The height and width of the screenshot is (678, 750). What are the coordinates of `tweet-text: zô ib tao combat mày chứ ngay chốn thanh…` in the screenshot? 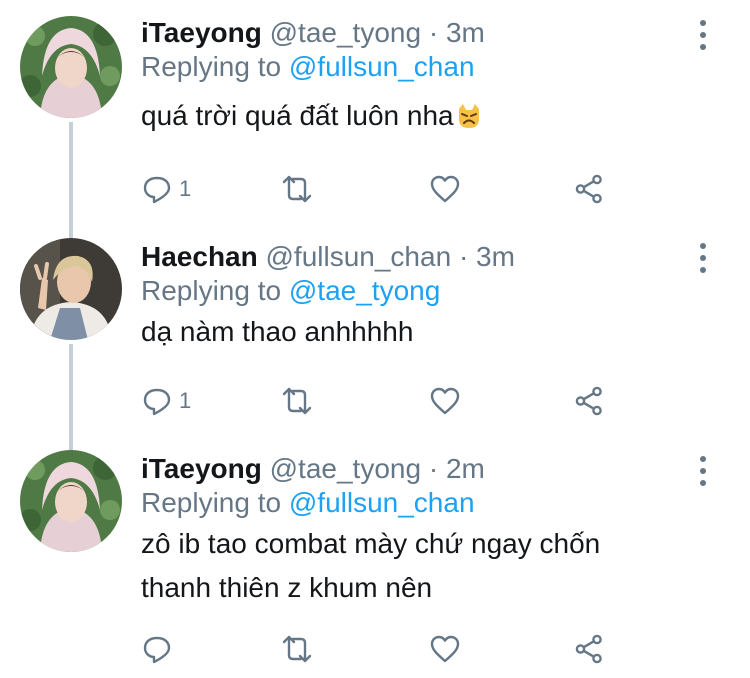 It's located at (435, 566).